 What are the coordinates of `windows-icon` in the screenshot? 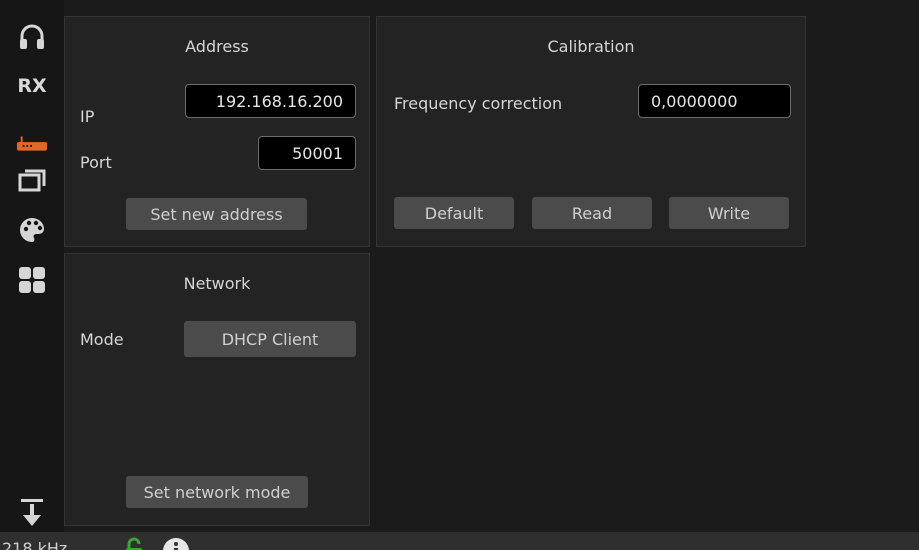 It's located at (32, 181).